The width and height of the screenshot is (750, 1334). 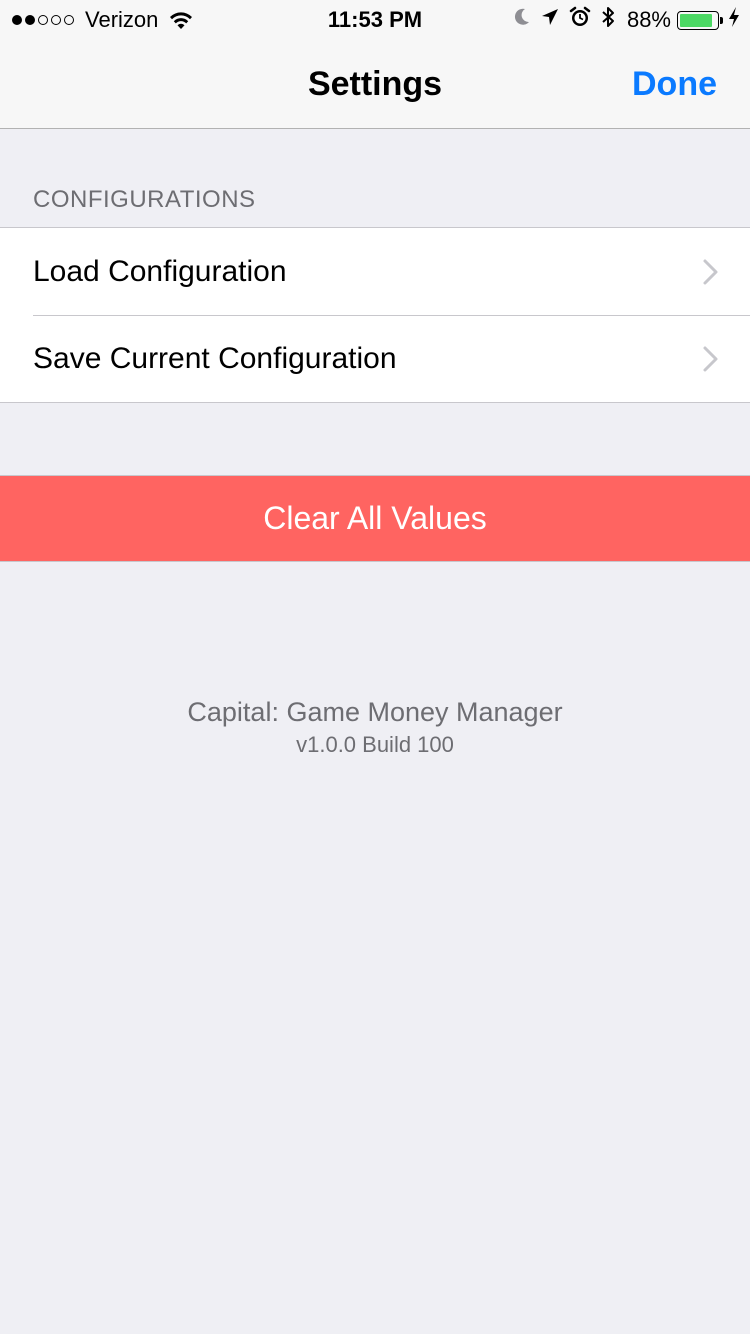 What do you see at coordinates (674, 84) in the screenshot?
I see `done-button: Done` at bounding box center [674, 84].